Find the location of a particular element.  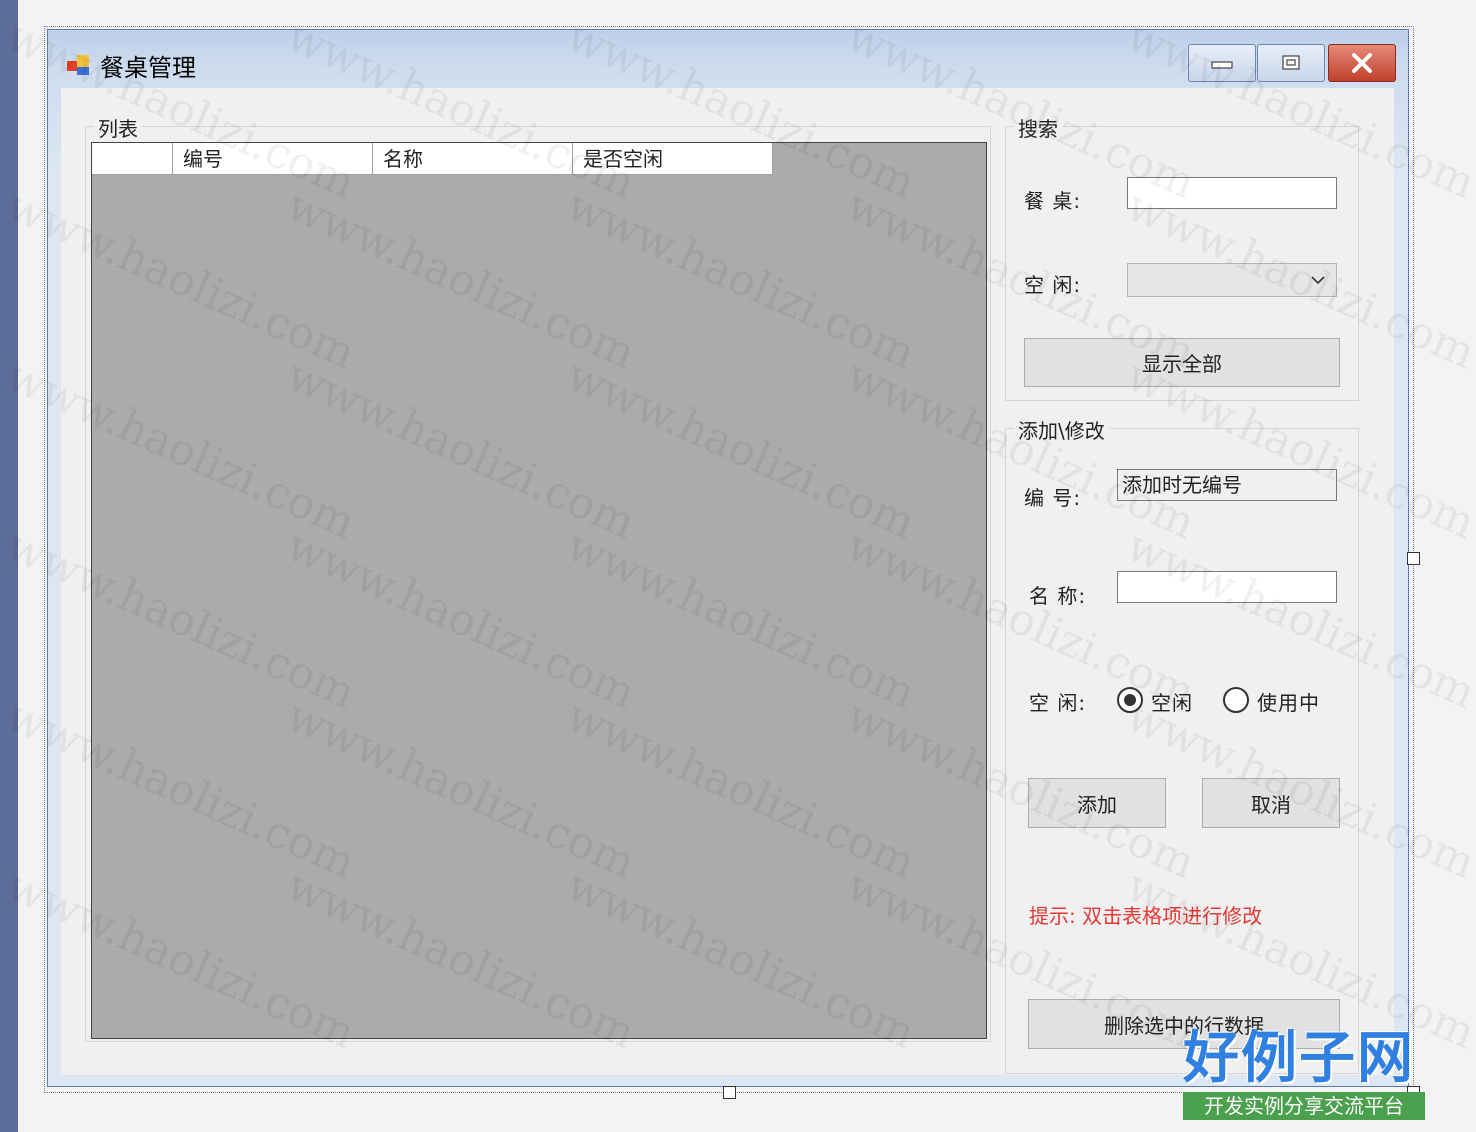

idle-search-label: 空 闲: is located at coordinates (1053, 285).